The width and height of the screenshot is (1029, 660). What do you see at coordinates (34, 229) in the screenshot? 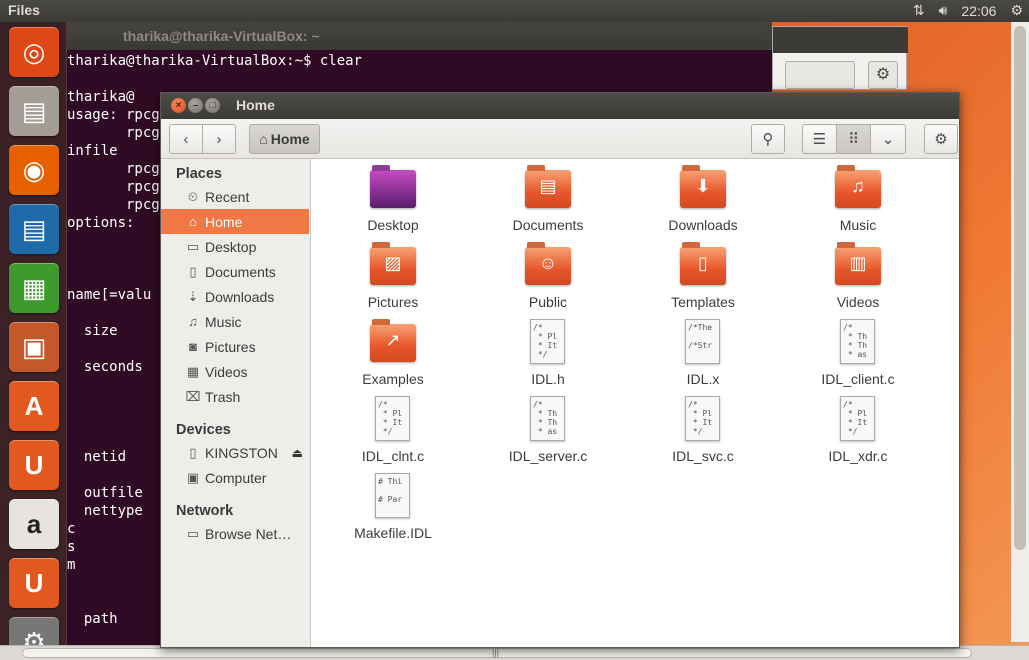
I see `launcher-libreoffice-writer: ▤` at bounding box center [34, 229].